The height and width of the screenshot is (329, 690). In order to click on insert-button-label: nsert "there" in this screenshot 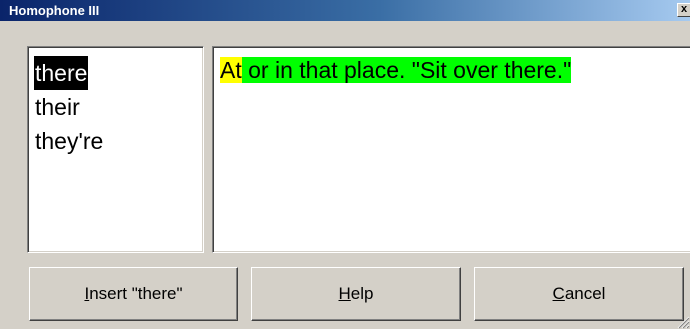, I will do `click(136, 293)`.